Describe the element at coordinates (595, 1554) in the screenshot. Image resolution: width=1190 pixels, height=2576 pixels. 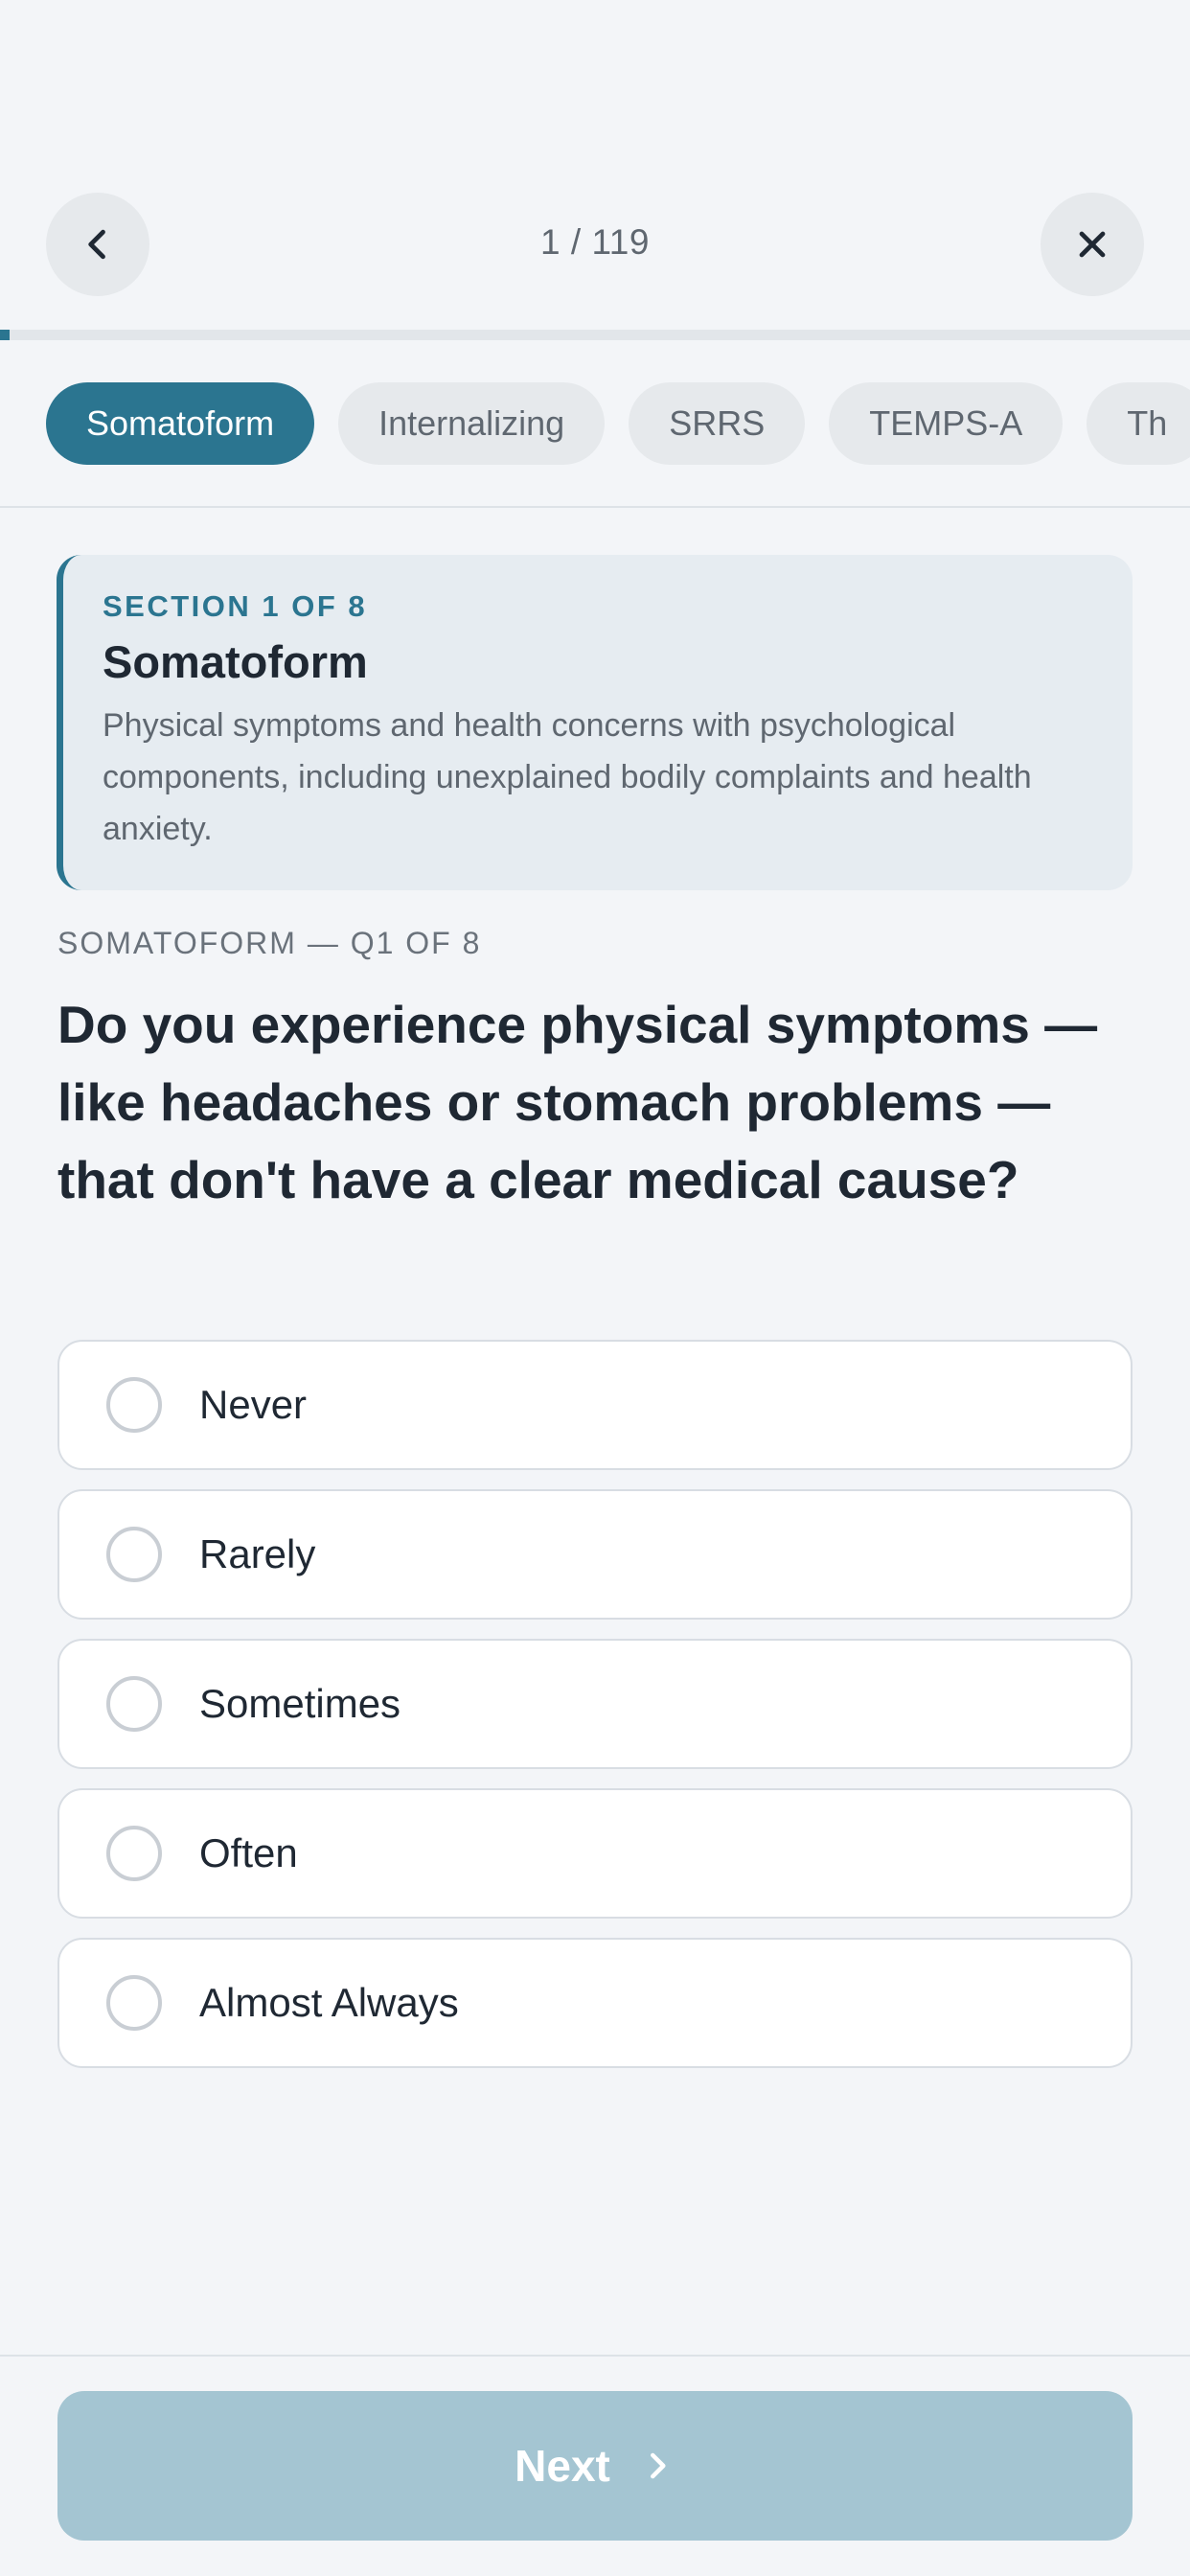
I see `option-rarely: Rarely` at that location.